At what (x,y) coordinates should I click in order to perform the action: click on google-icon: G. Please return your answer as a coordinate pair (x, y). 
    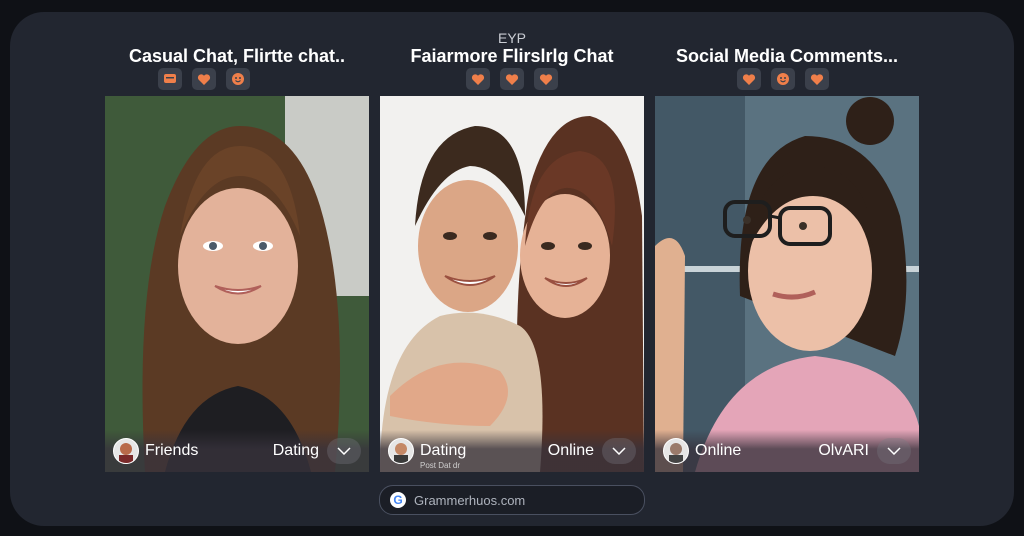
    Looking at the image, I should click on (398, 500).